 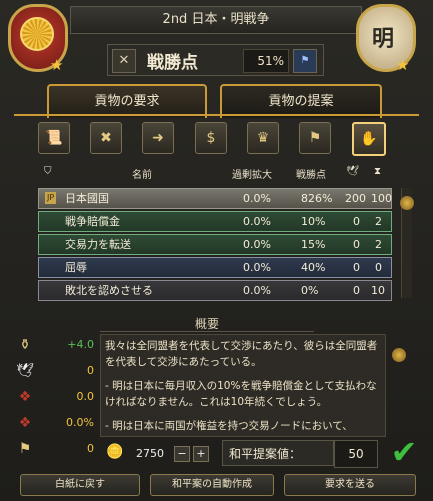 What do you see at coordinates (229, 426) in the screenshot?
I see `summary-paragraph: - 明は日本に両国が権益を持つ交易ノードにおいて、` at bounding box center [229, 426].